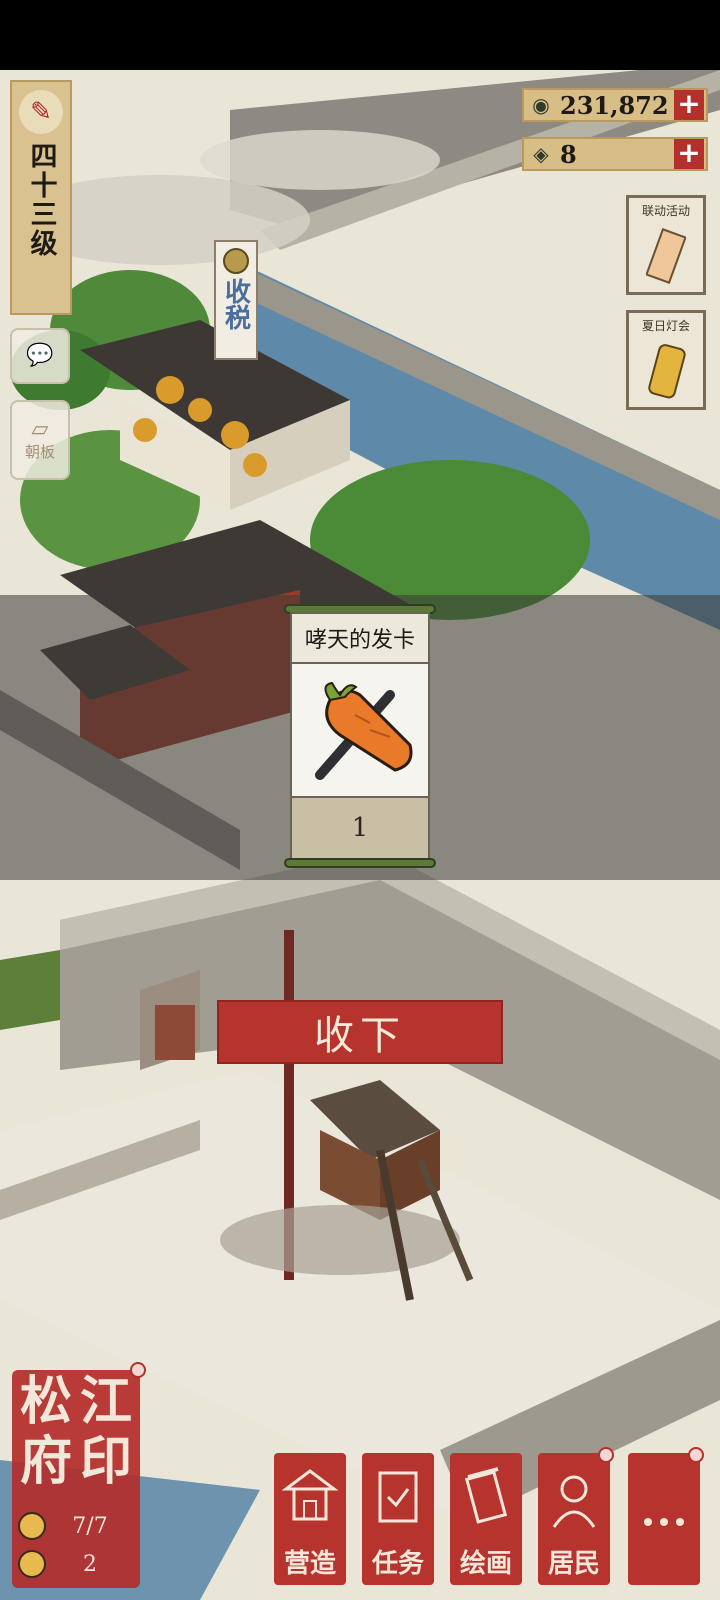 Image resolution: width=720 pixels, height=1600 pixels. What do you see at coordinates (105, 1401) in the screenshot?
I see `seal-char: 江` at bounding box center [105, 1401].